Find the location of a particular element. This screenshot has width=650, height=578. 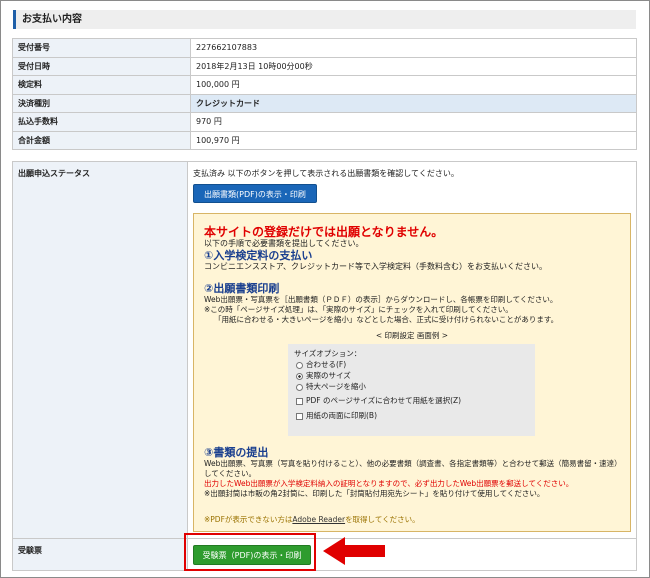

row-label: 受付番号 is located at coordinates (101, 48).